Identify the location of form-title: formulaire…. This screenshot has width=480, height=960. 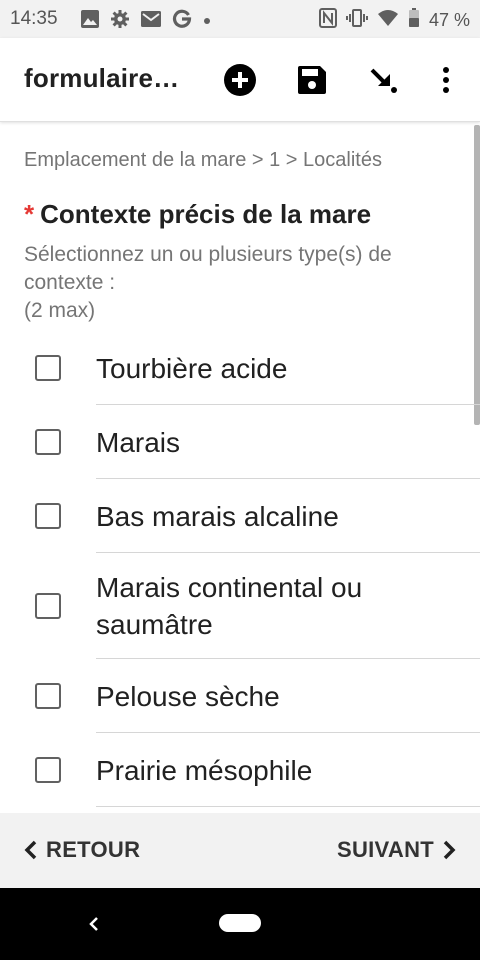
(102, 78).